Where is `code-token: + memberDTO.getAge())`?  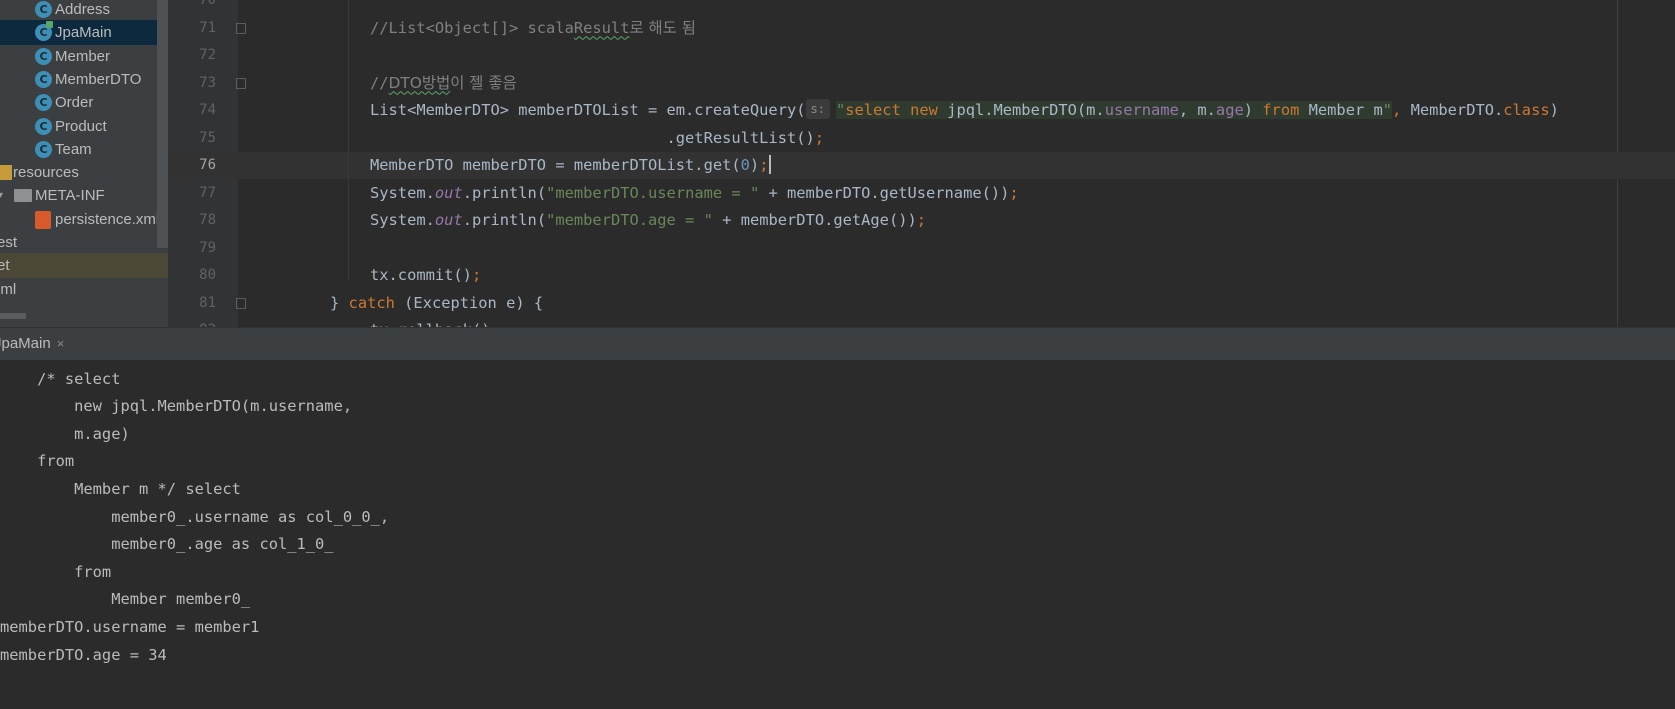 code-token: + memberDTO.getAge()) is located at coordinates (814, 220).